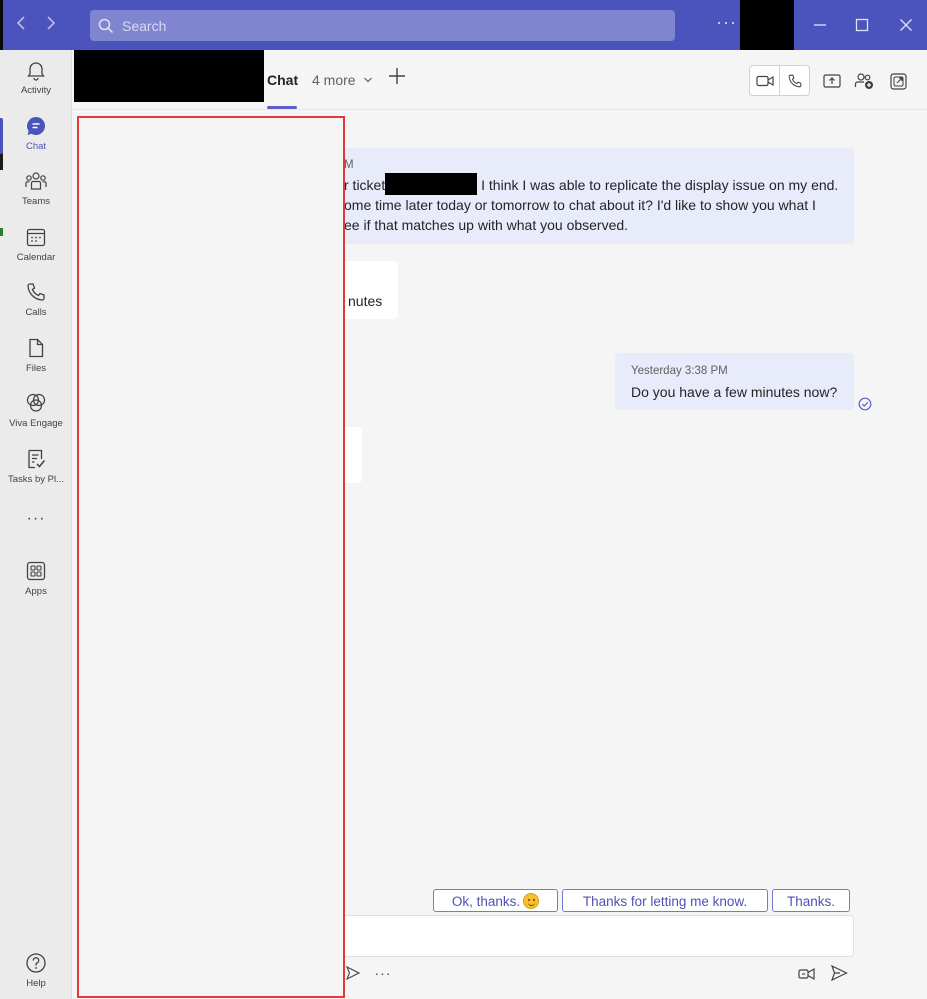 This screenshot has width=927, height=999. Describe the element at coordinates (726, 22) in the screenshot. I see `more-options-button: ···` at that location.